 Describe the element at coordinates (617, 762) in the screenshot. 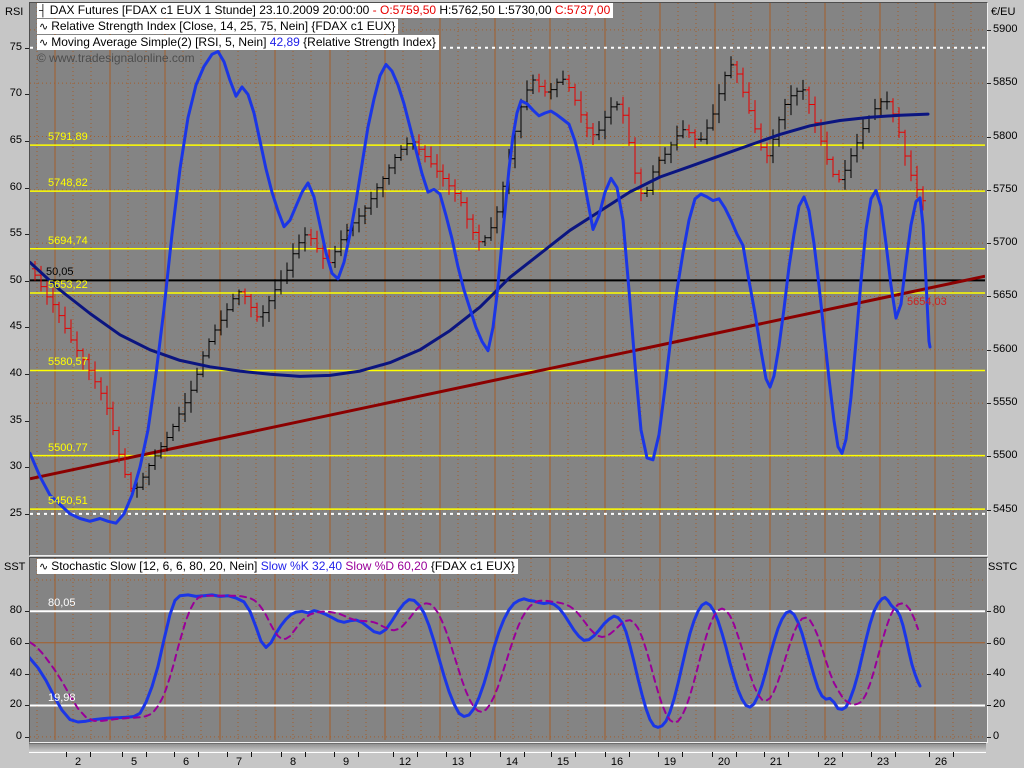

I see `date-label: 16` at that location.